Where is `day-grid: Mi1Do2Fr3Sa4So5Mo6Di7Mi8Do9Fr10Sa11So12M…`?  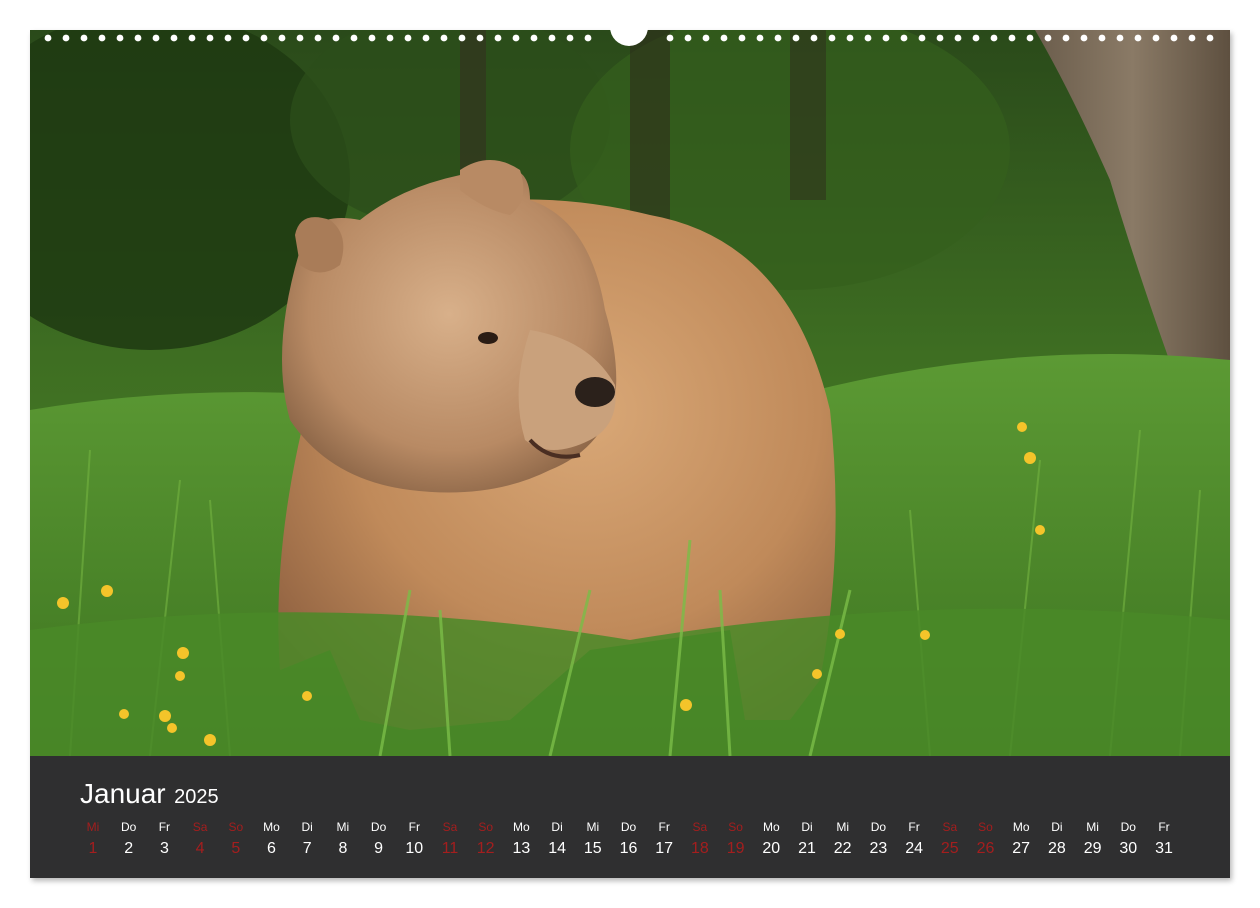 day-grid: Mi1Do2Fr3Sa4So5Mo6Di7Mi8Do9Fr10Sa11So12M… is located at coordinates (635, 843).